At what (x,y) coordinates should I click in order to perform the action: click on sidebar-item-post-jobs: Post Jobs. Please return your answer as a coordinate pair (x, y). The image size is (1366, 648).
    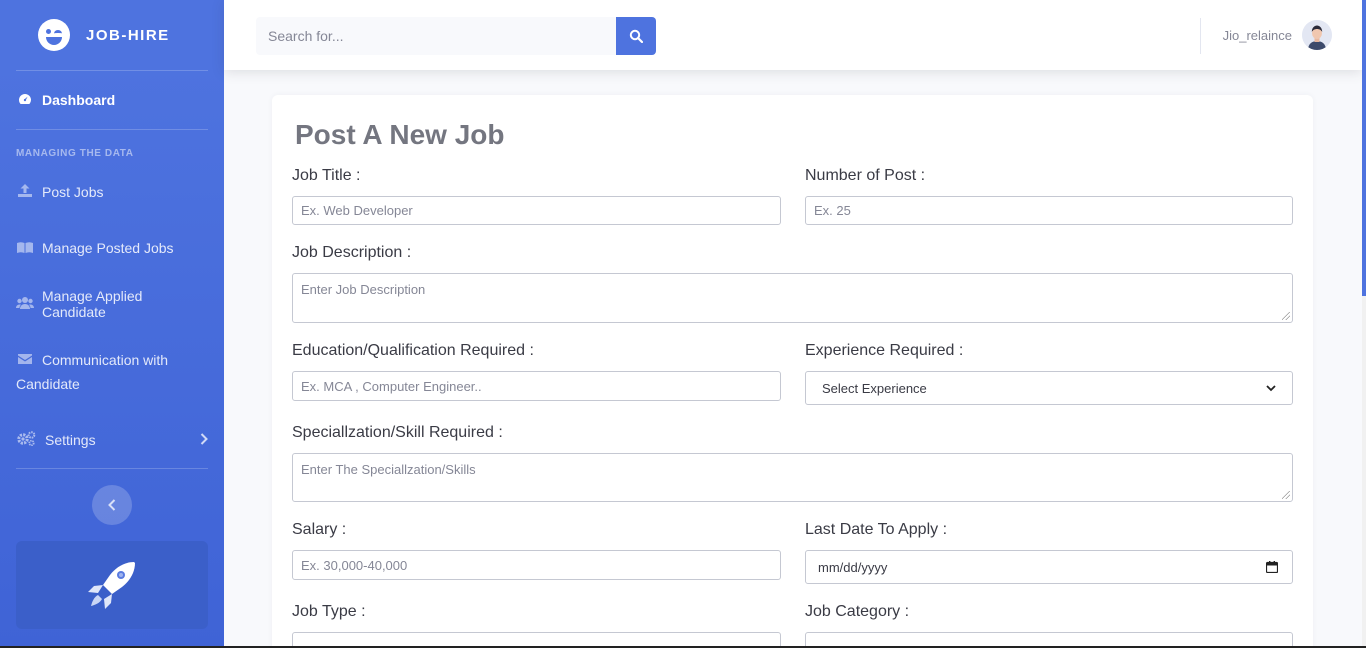
    Looking at the image, I should click on (112, 192).